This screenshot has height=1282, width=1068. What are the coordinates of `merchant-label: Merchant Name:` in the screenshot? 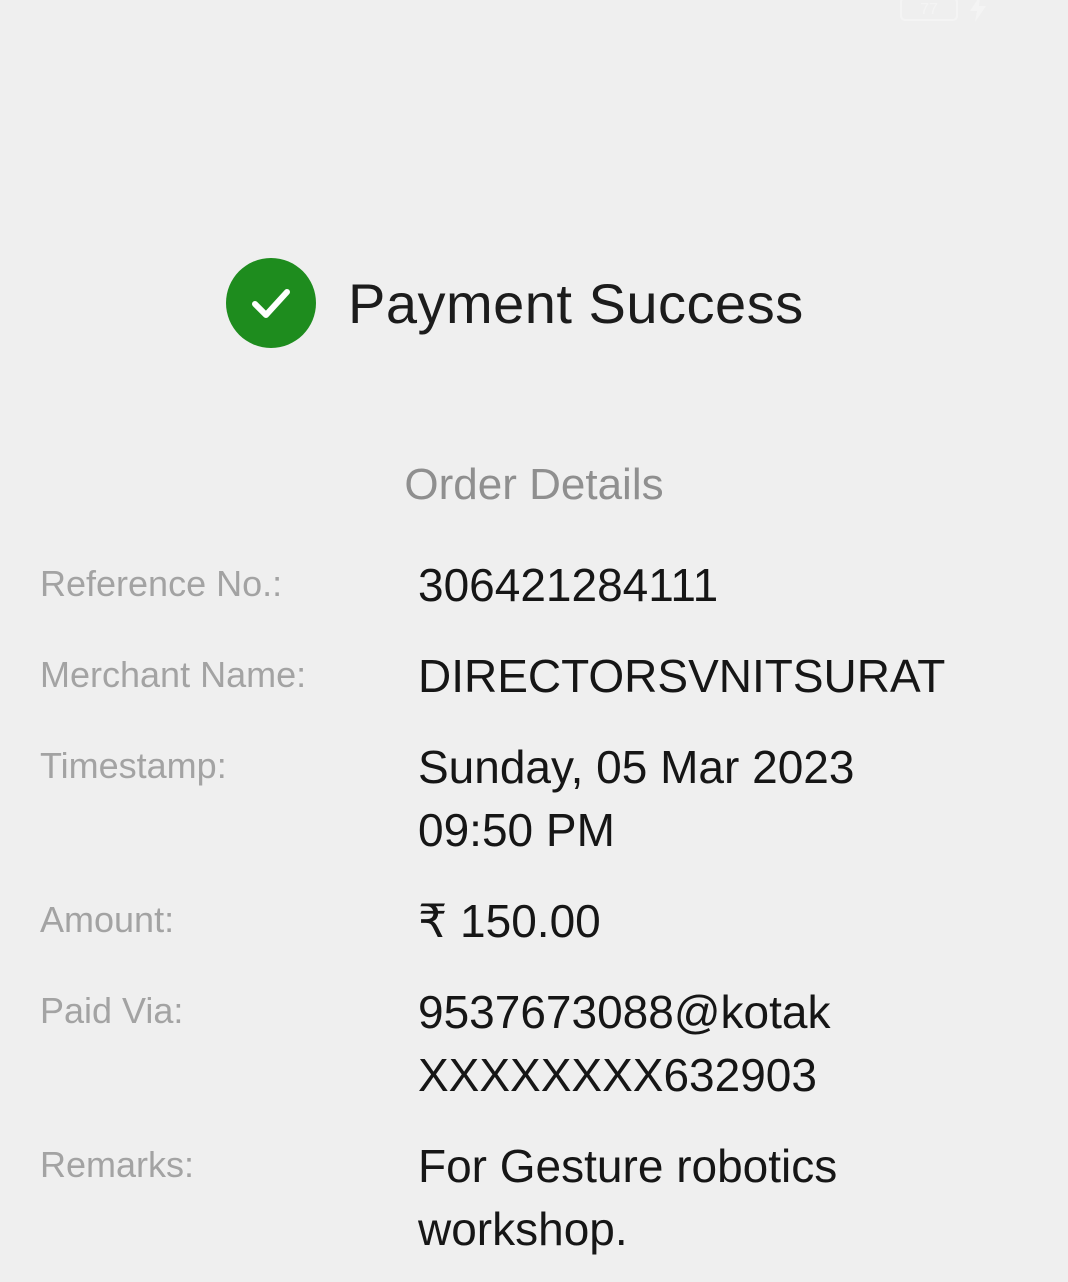 It's located at (173, 674).